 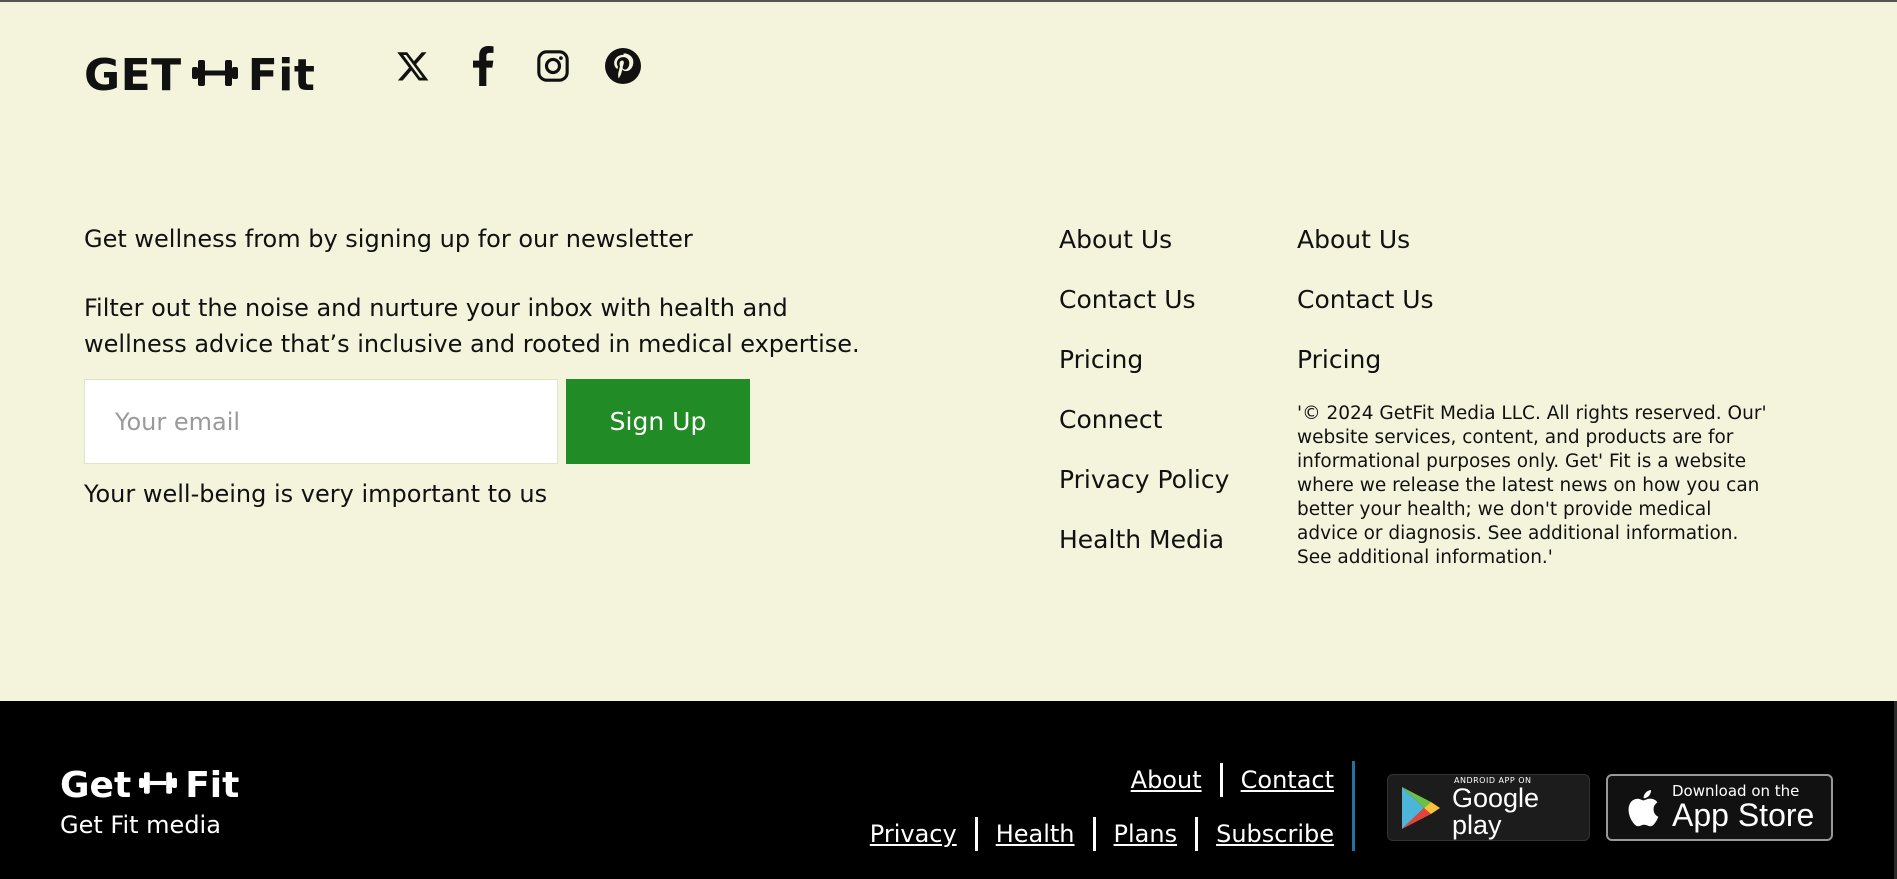 I want to click on google-play-button: ANDROID APP ON Google play, so click(x=1488, y=807).